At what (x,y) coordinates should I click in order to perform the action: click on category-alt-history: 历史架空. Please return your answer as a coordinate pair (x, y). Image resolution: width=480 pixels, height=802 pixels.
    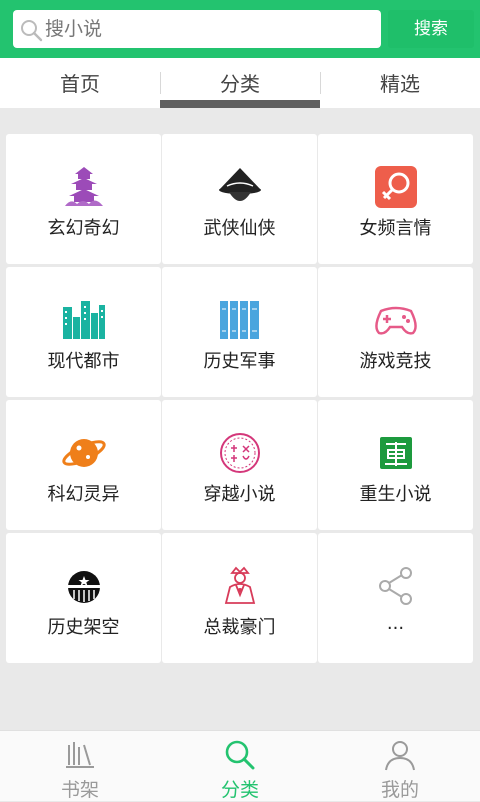
    Looking at the image, I should click on (83, 598).